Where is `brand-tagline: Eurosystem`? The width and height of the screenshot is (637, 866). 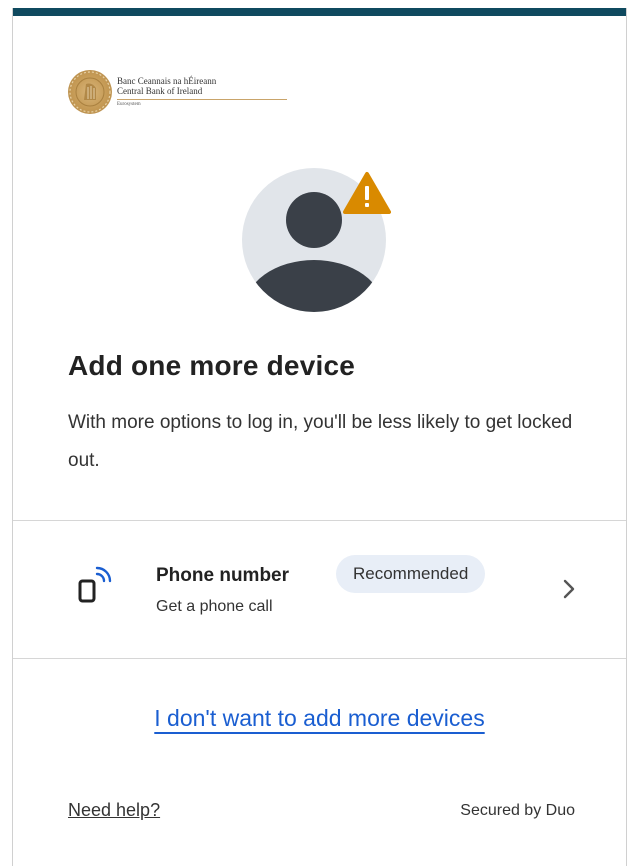 brand-tagline: Eurosystem is located at coordinates (129, 104).